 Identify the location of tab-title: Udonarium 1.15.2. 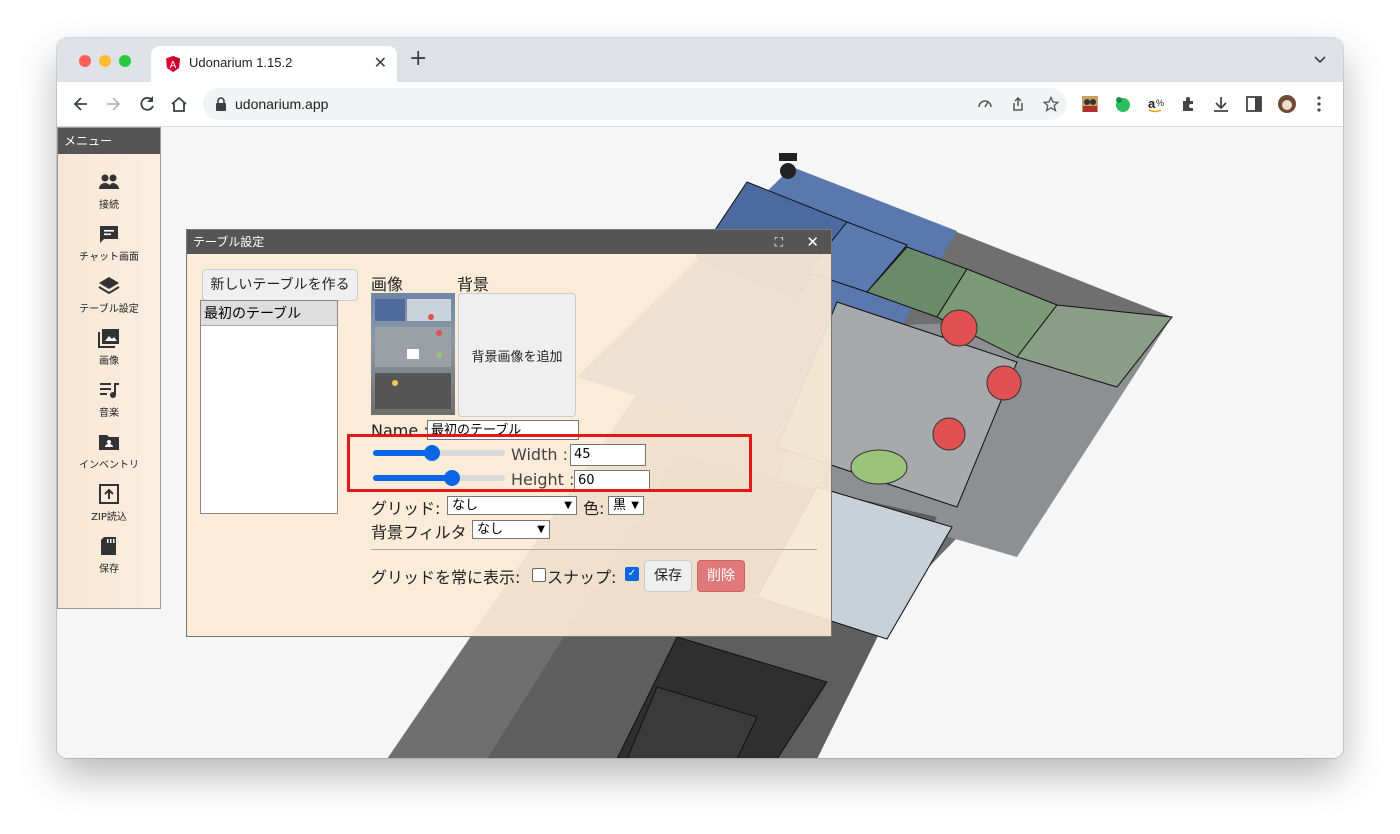
(241, 62).